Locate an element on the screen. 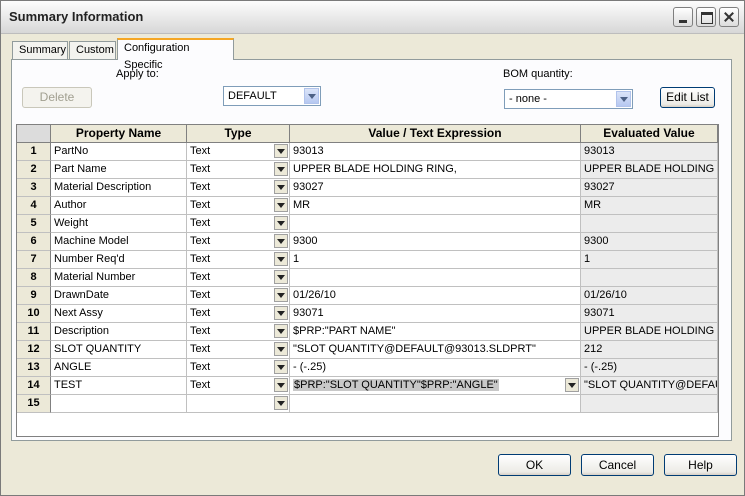 Image resolution: width=745 pixels, height=496 pixels. table-row: 10 Next Assy Text 93071 93071 is located at coordinates (367, 314).